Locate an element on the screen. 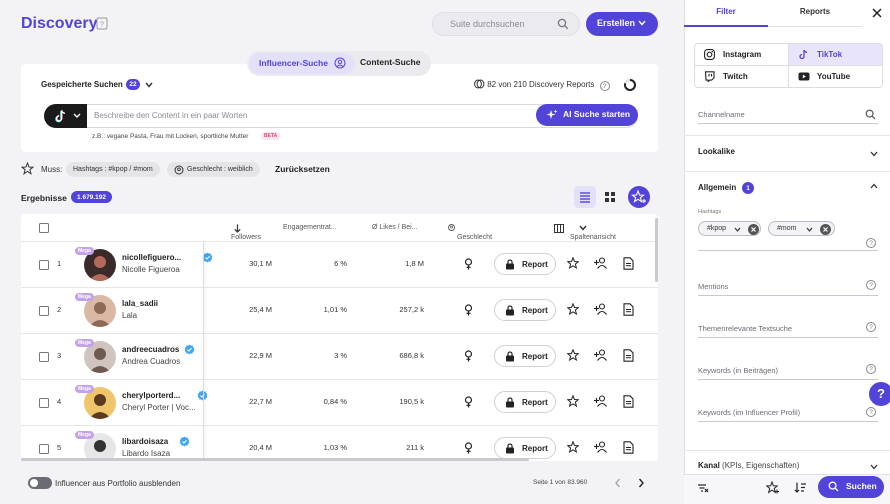 This screenshot has width=890, height=504. previous-page-button is located at coordinates (618, 483).